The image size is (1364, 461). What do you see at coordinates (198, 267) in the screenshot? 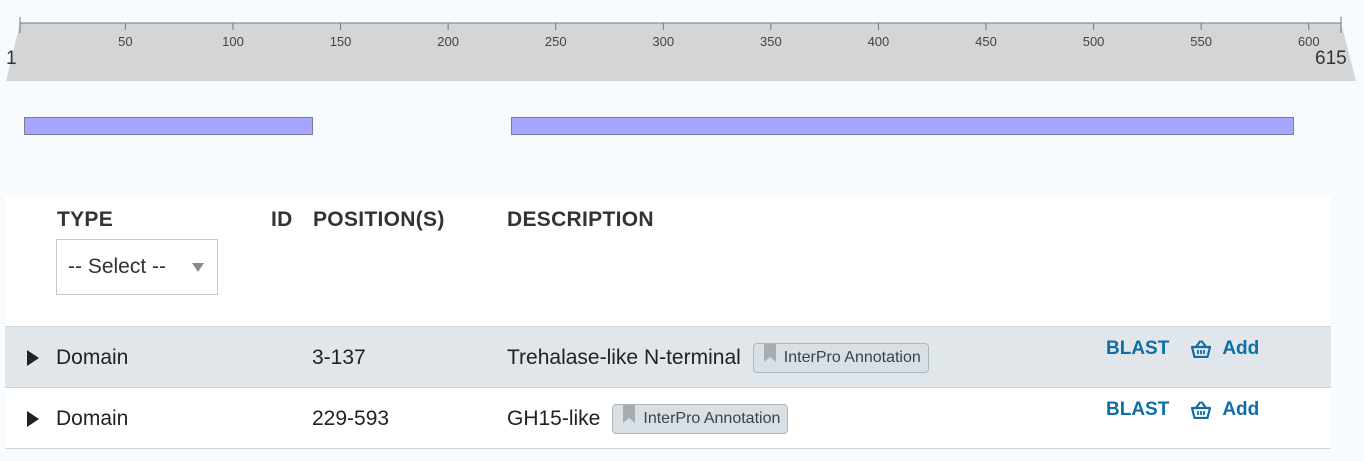
I see `chevron-down-icon` at bounding box center [198, 267].